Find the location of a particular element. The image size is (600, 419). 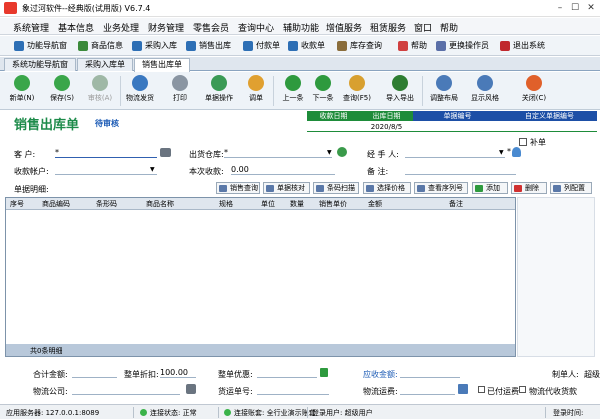

save-button: 保存(S) is located at coordinates (62, 91).